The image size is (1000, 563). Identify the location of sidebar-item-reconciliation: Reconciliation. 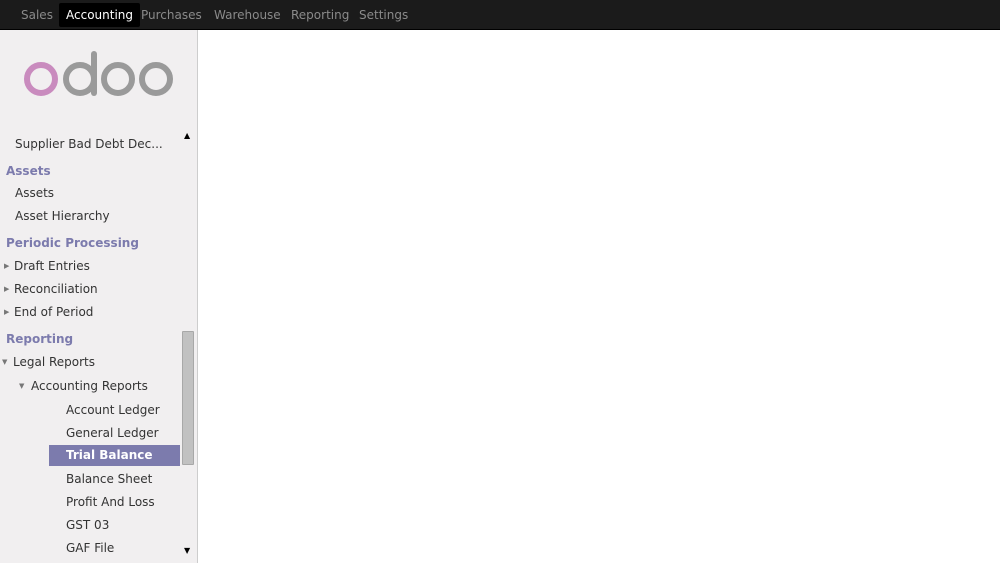
(56, 289).